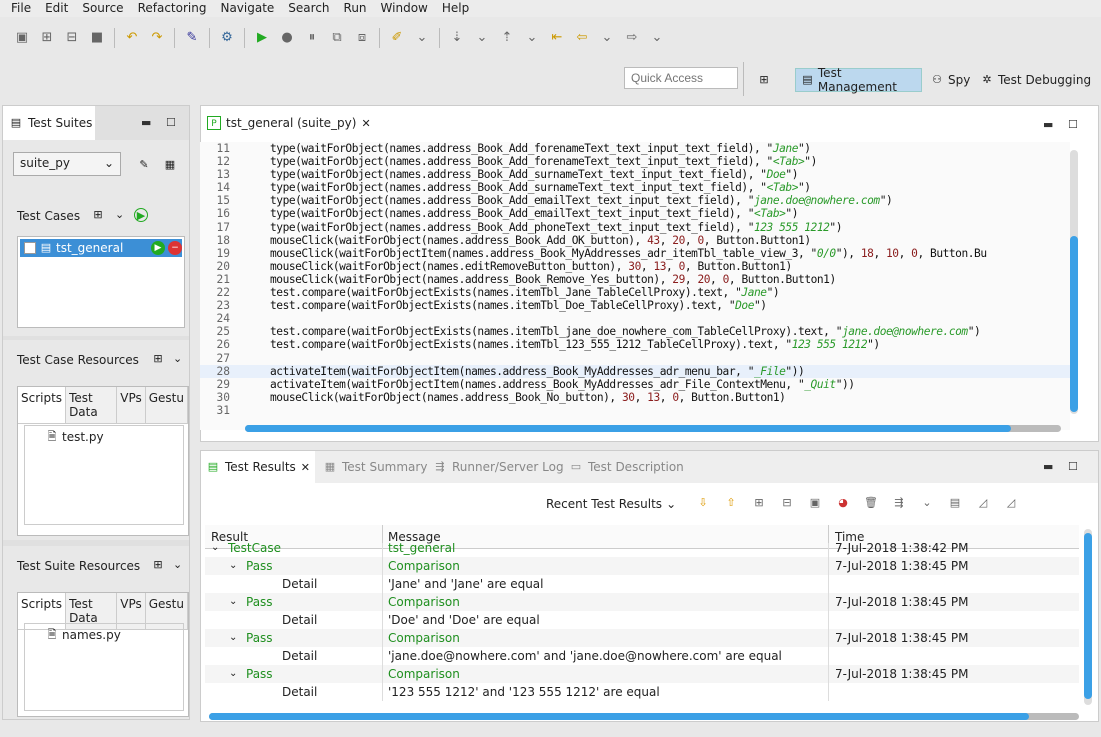 The width and height of the screenshot is (1101, 737). Describe the element at coordinates (635, 358) in the screenshot. I see `code-line: 27` at that location.